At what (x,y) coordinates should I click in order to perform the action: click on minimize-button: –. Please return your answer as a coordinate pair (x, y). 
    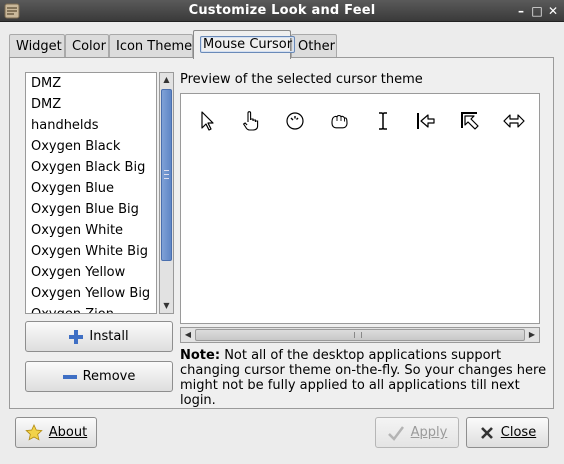
    Looking at the image, I should click on (521, 11).